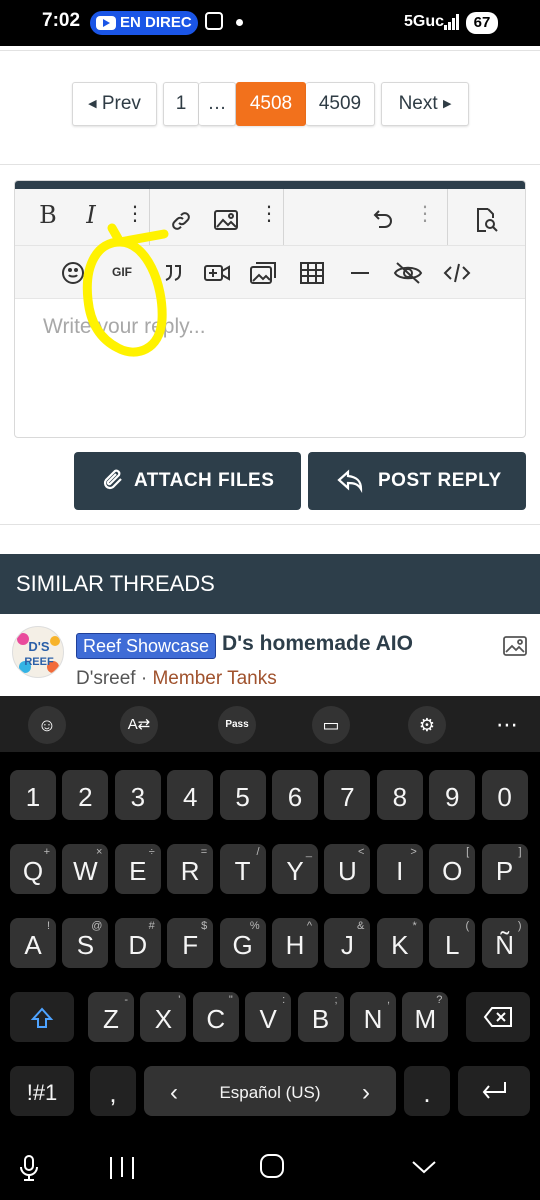 Image resolution: width=540 pixels, height=1200 pixels. What do you see at coordinates (47, 725) in the screenshot?
I see `emoji-icon: ☺` at bounding box center [47, 725].